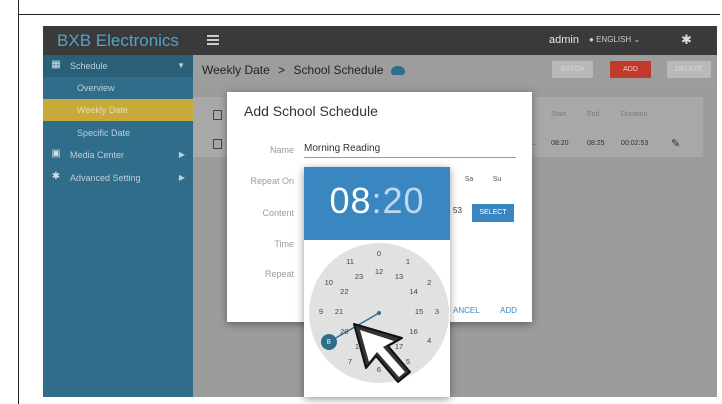  What do you see at coordinates (379, 255) in the screenshot?
I see `clock-number-outer: 0` at bounding box center [379, 255].